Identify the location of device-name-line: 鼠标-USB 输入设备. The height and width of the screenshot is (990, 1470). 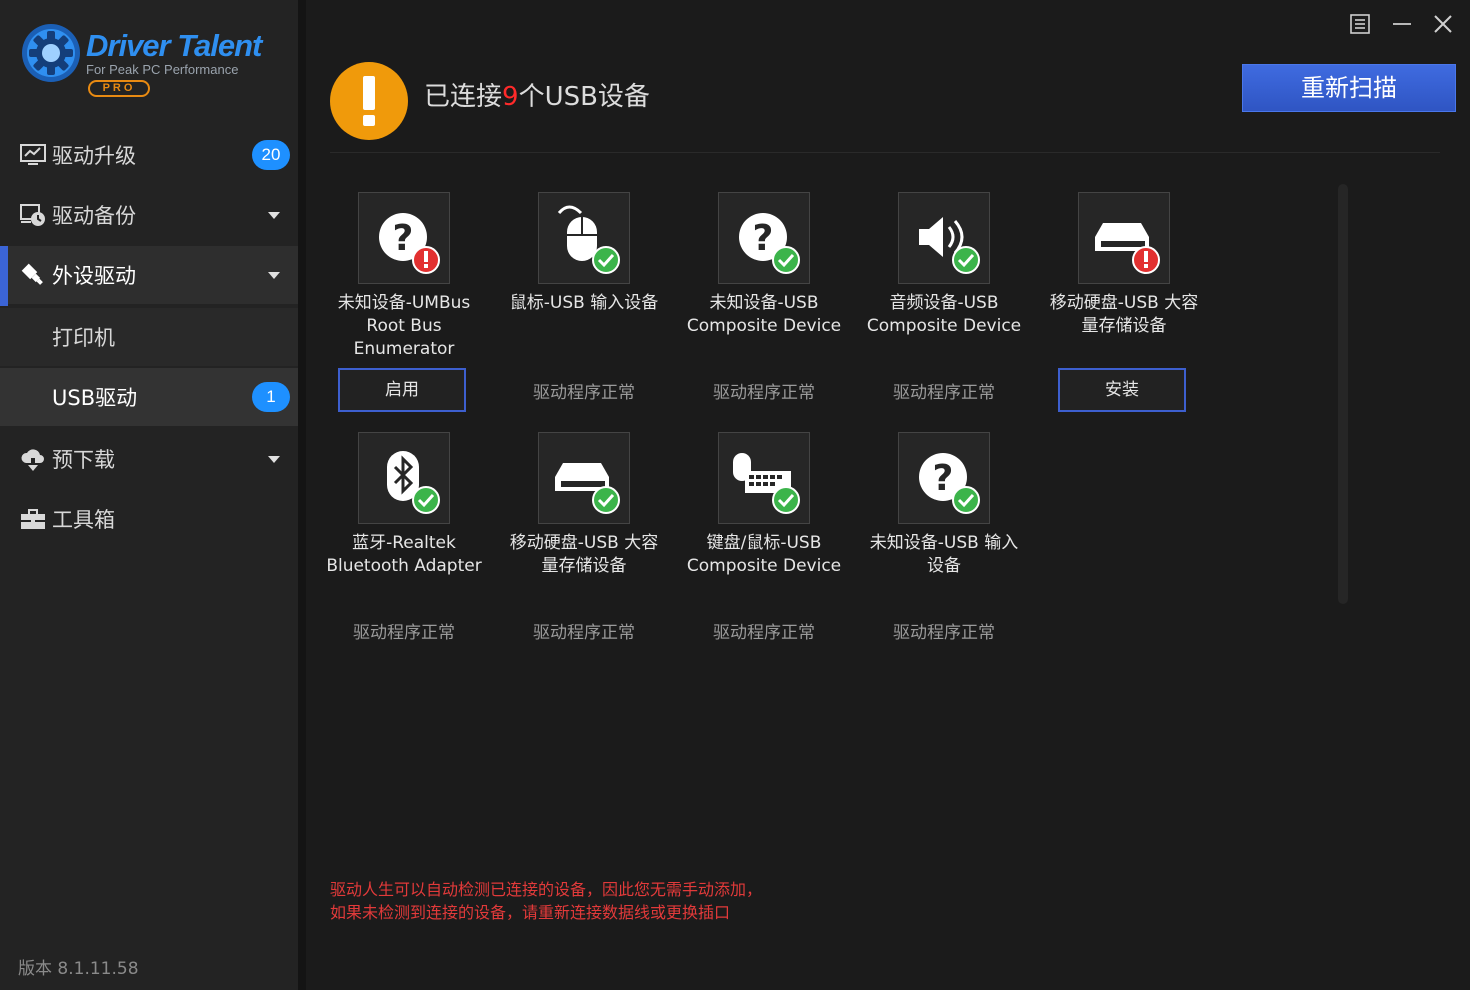
(584, 303).